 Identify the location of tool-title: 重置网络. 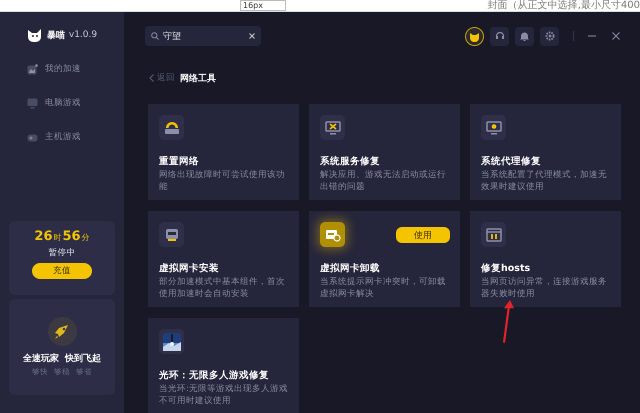
(179, 161).